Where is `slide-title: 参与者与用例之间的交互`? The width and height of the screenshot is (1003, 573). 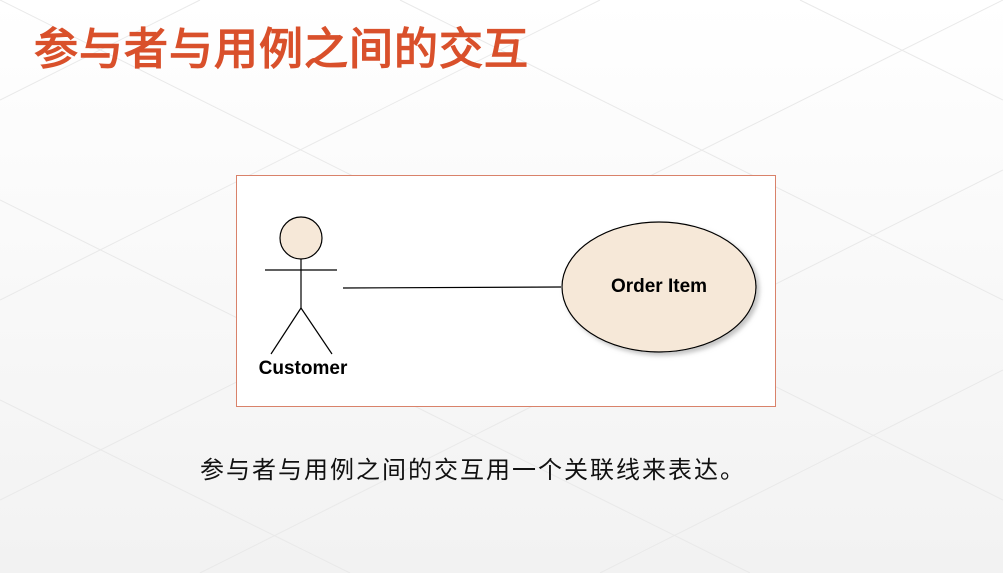 slide-title: 参与者与用例之间的交互 is located at coordinates (281, 49).